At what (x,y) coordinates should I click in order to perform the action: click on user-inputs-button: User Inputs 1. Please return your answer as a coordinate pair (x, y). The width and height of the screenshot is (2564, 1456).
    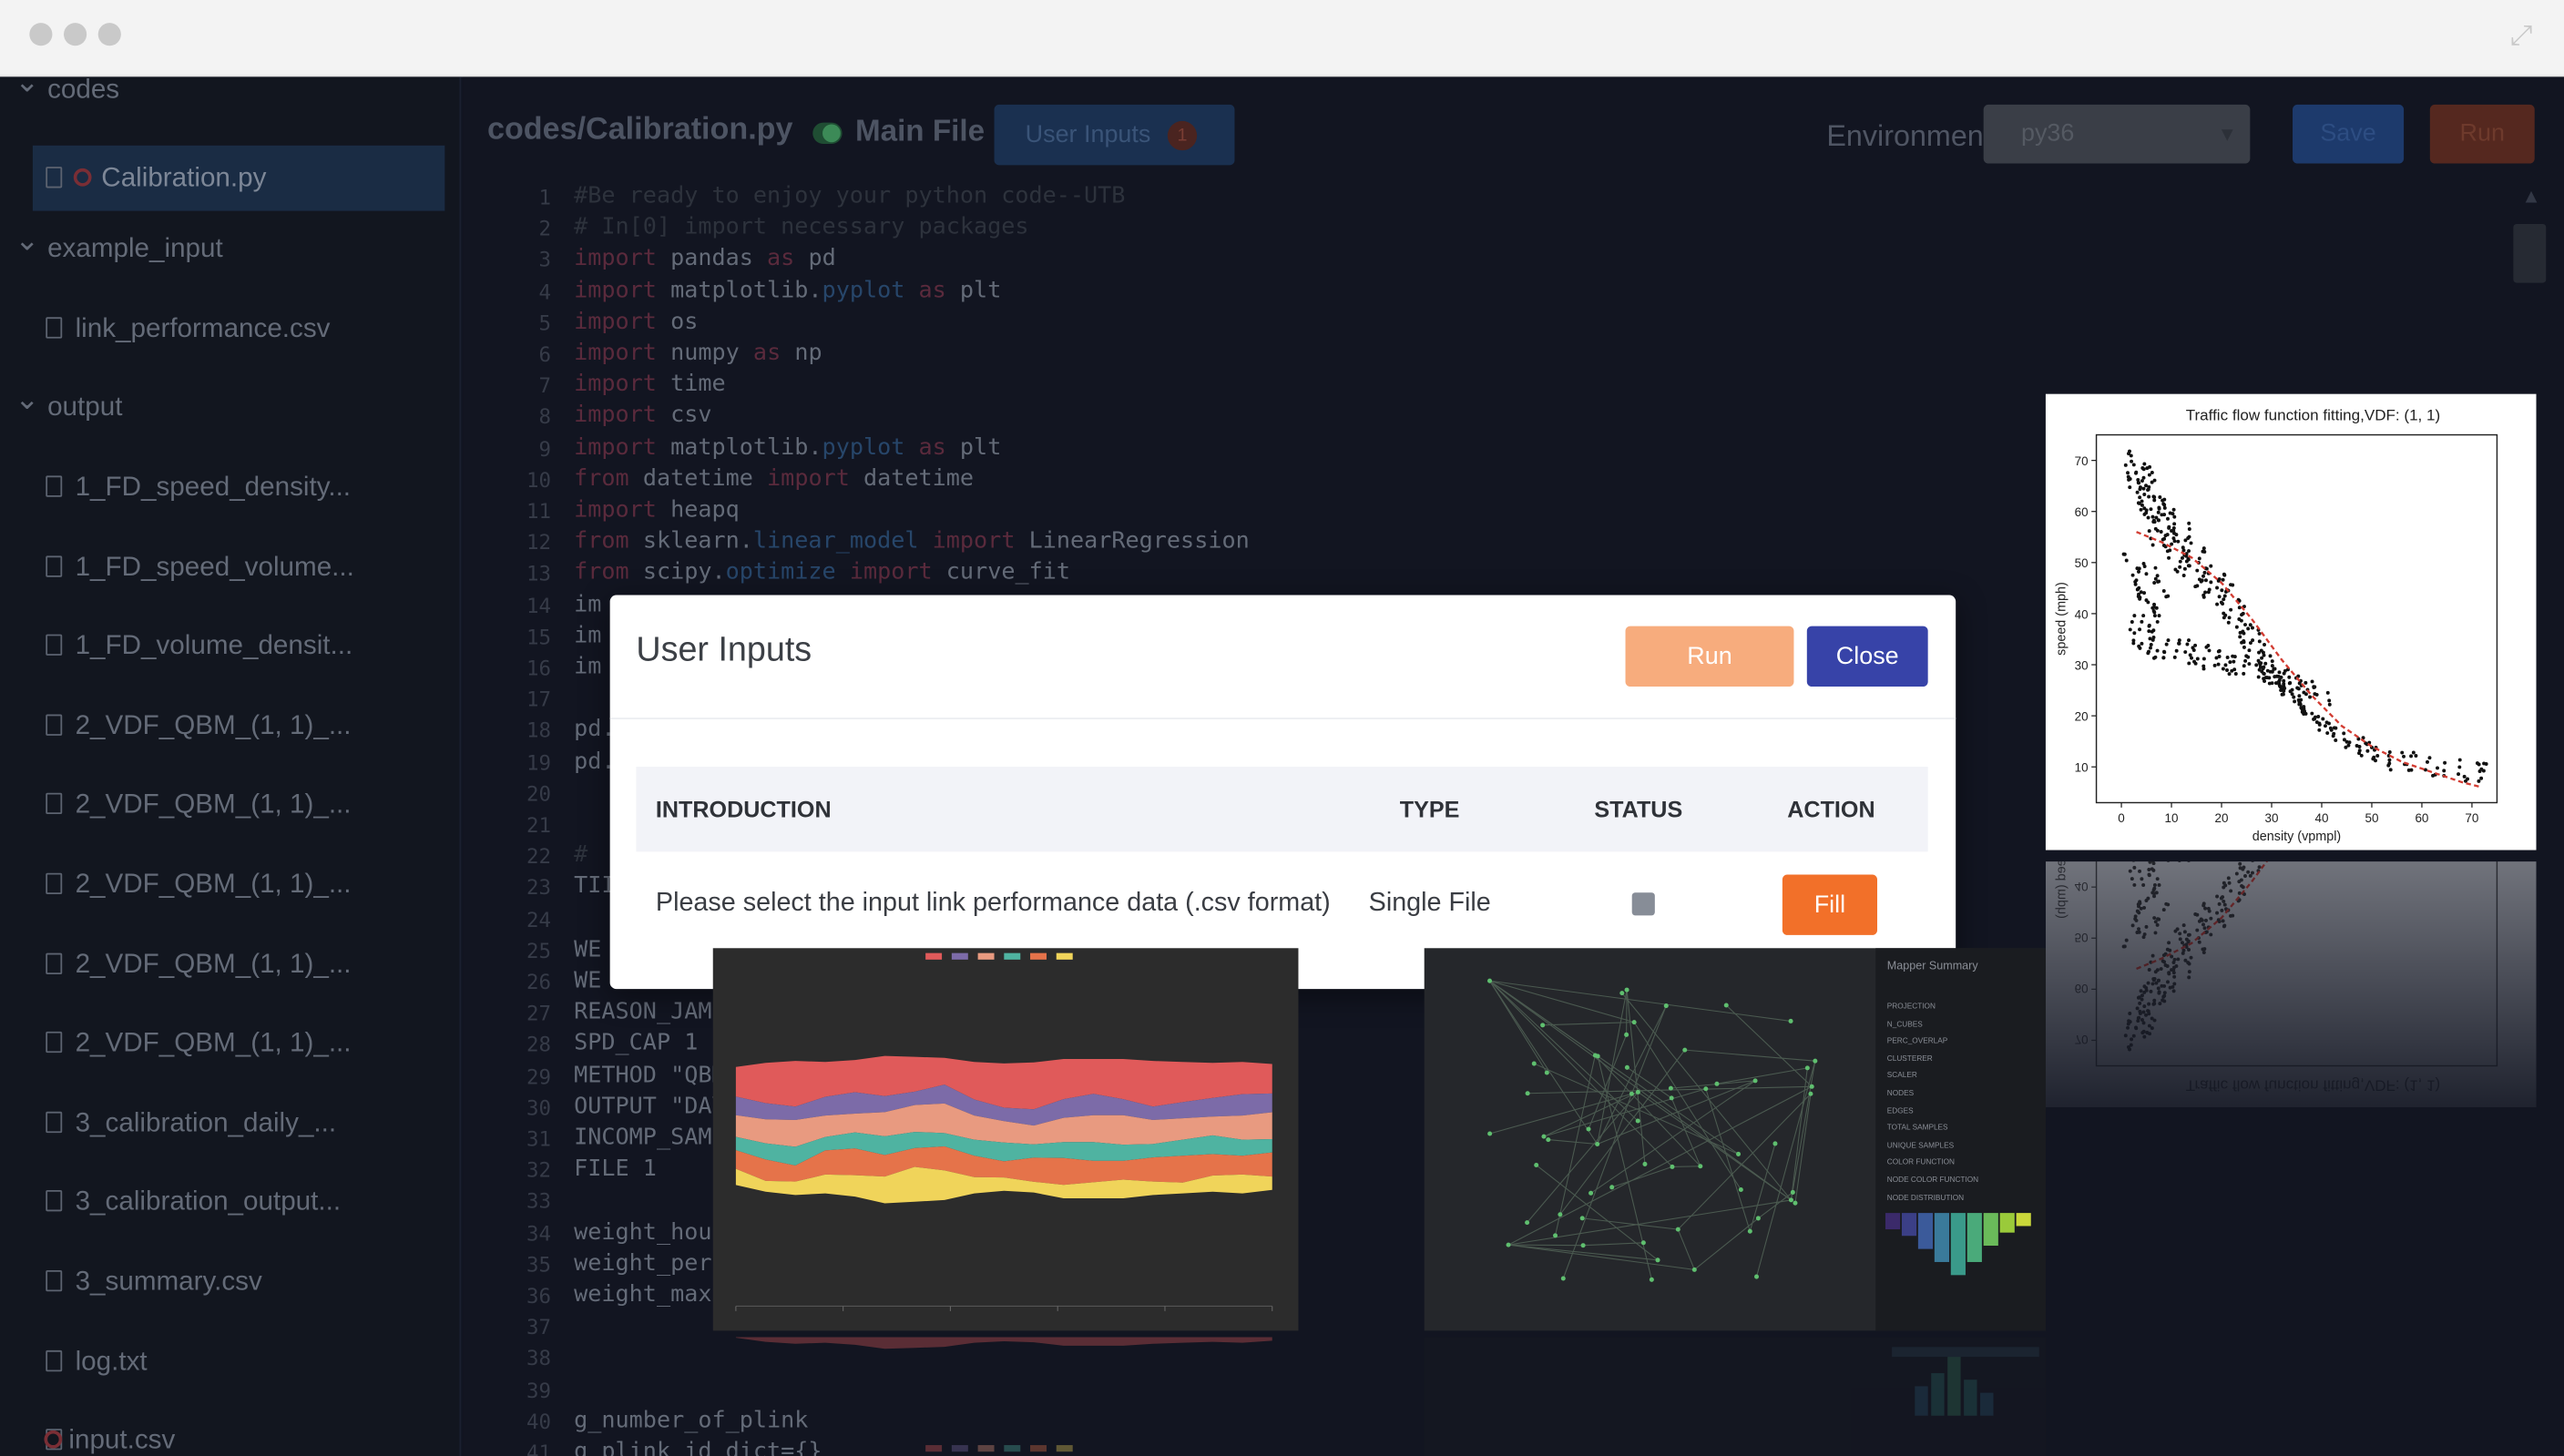
    Looking at the image, I should click on (1114, 135).